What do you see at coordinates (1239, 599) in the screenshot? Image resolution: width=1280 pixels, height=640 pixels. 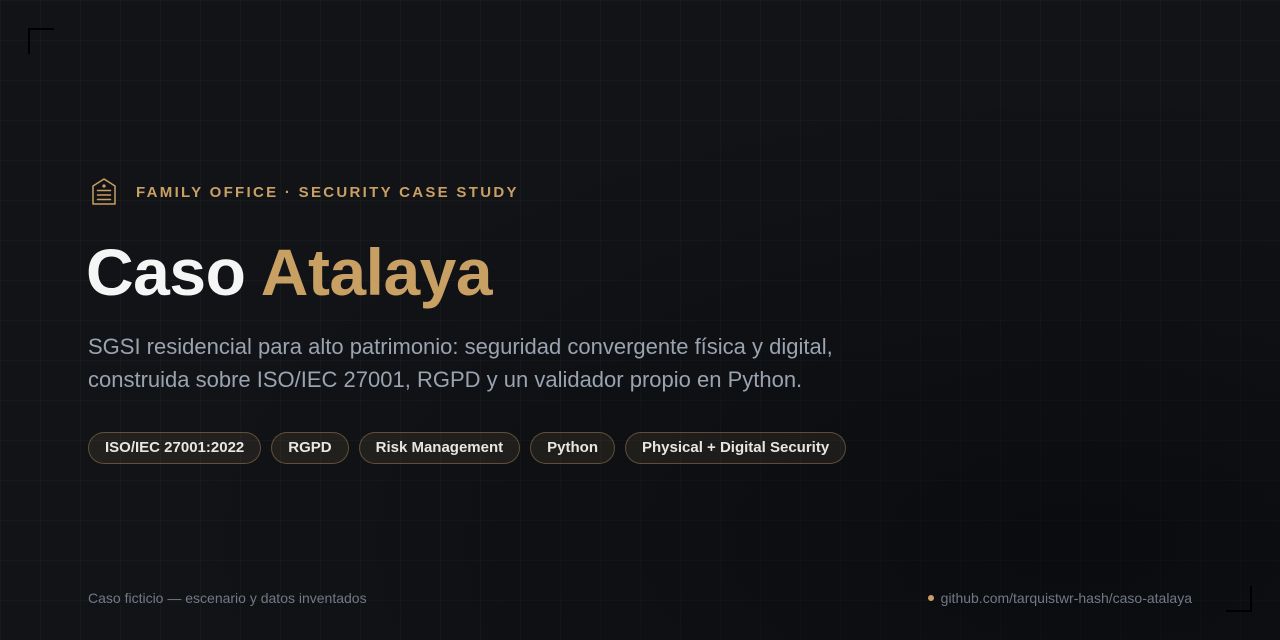 I see `corner-mark-bottom-right` at bounding box center [1239, 599].